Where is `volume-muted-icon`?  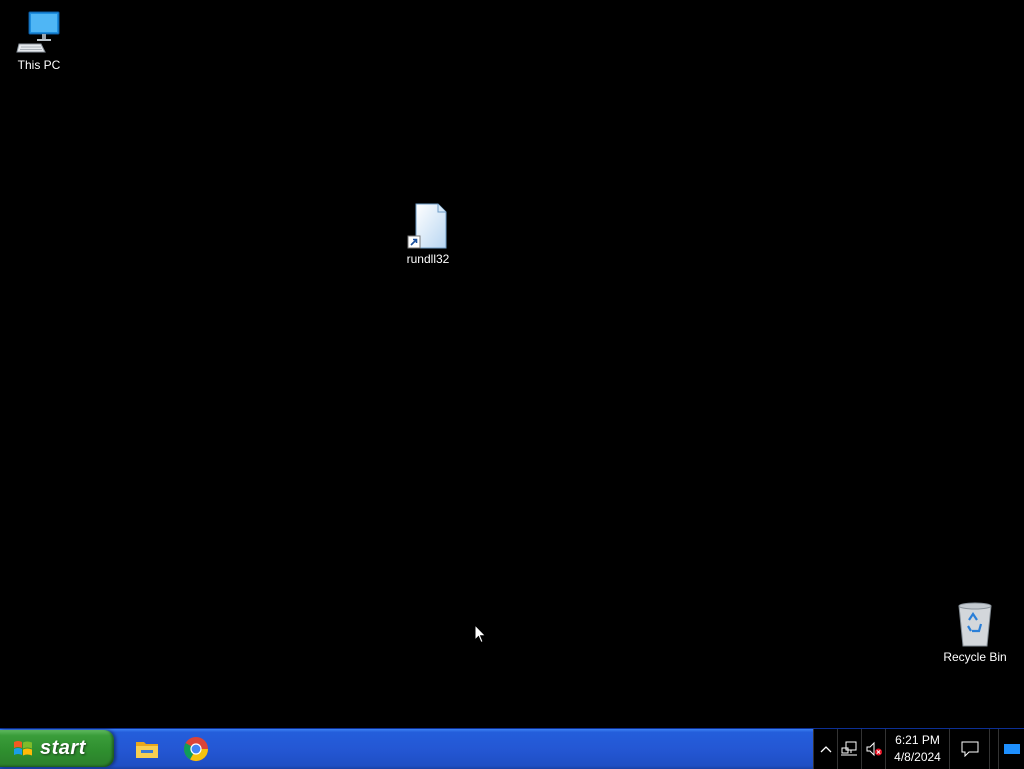
volume-muted-icon is located at coordinates (874, 749).